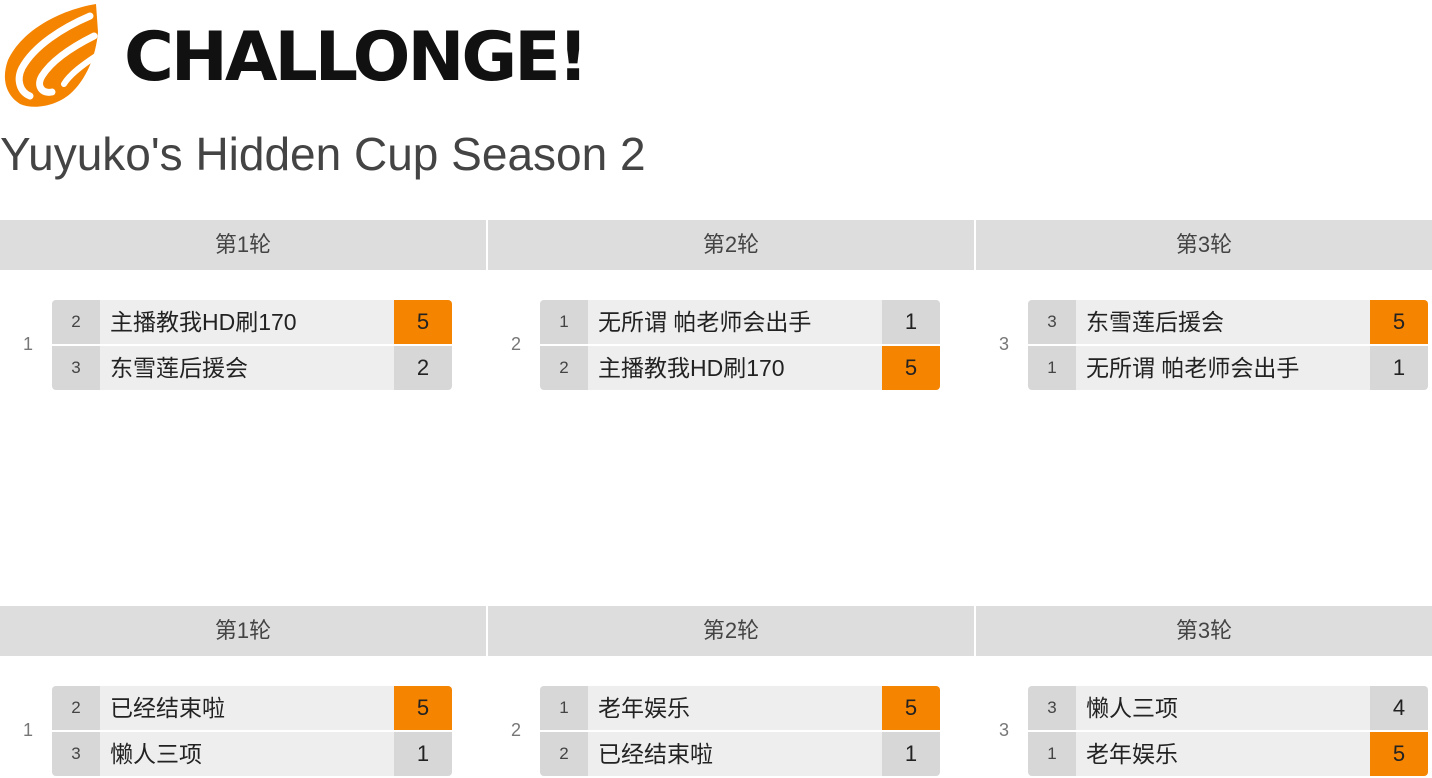 The height and width of the screenshot is (778, 1432). Describe the element at coordinates (51, 55) in the screenshot. I see `flame-logo-icon` at that location.